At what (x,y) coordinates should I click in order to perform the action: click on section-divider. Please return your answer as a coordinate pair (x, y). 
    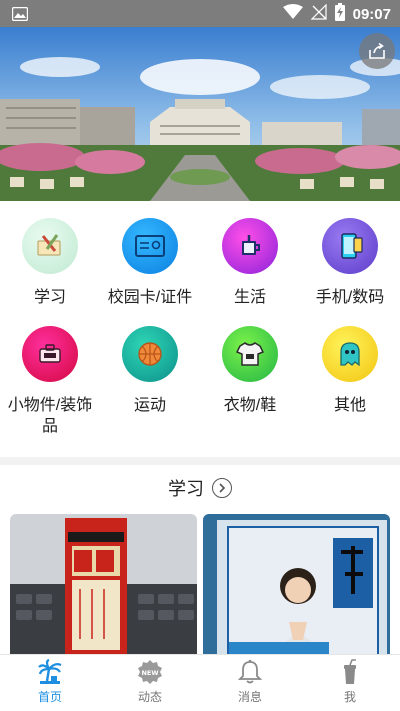
    Looking at the image, I should click on (200, 461).